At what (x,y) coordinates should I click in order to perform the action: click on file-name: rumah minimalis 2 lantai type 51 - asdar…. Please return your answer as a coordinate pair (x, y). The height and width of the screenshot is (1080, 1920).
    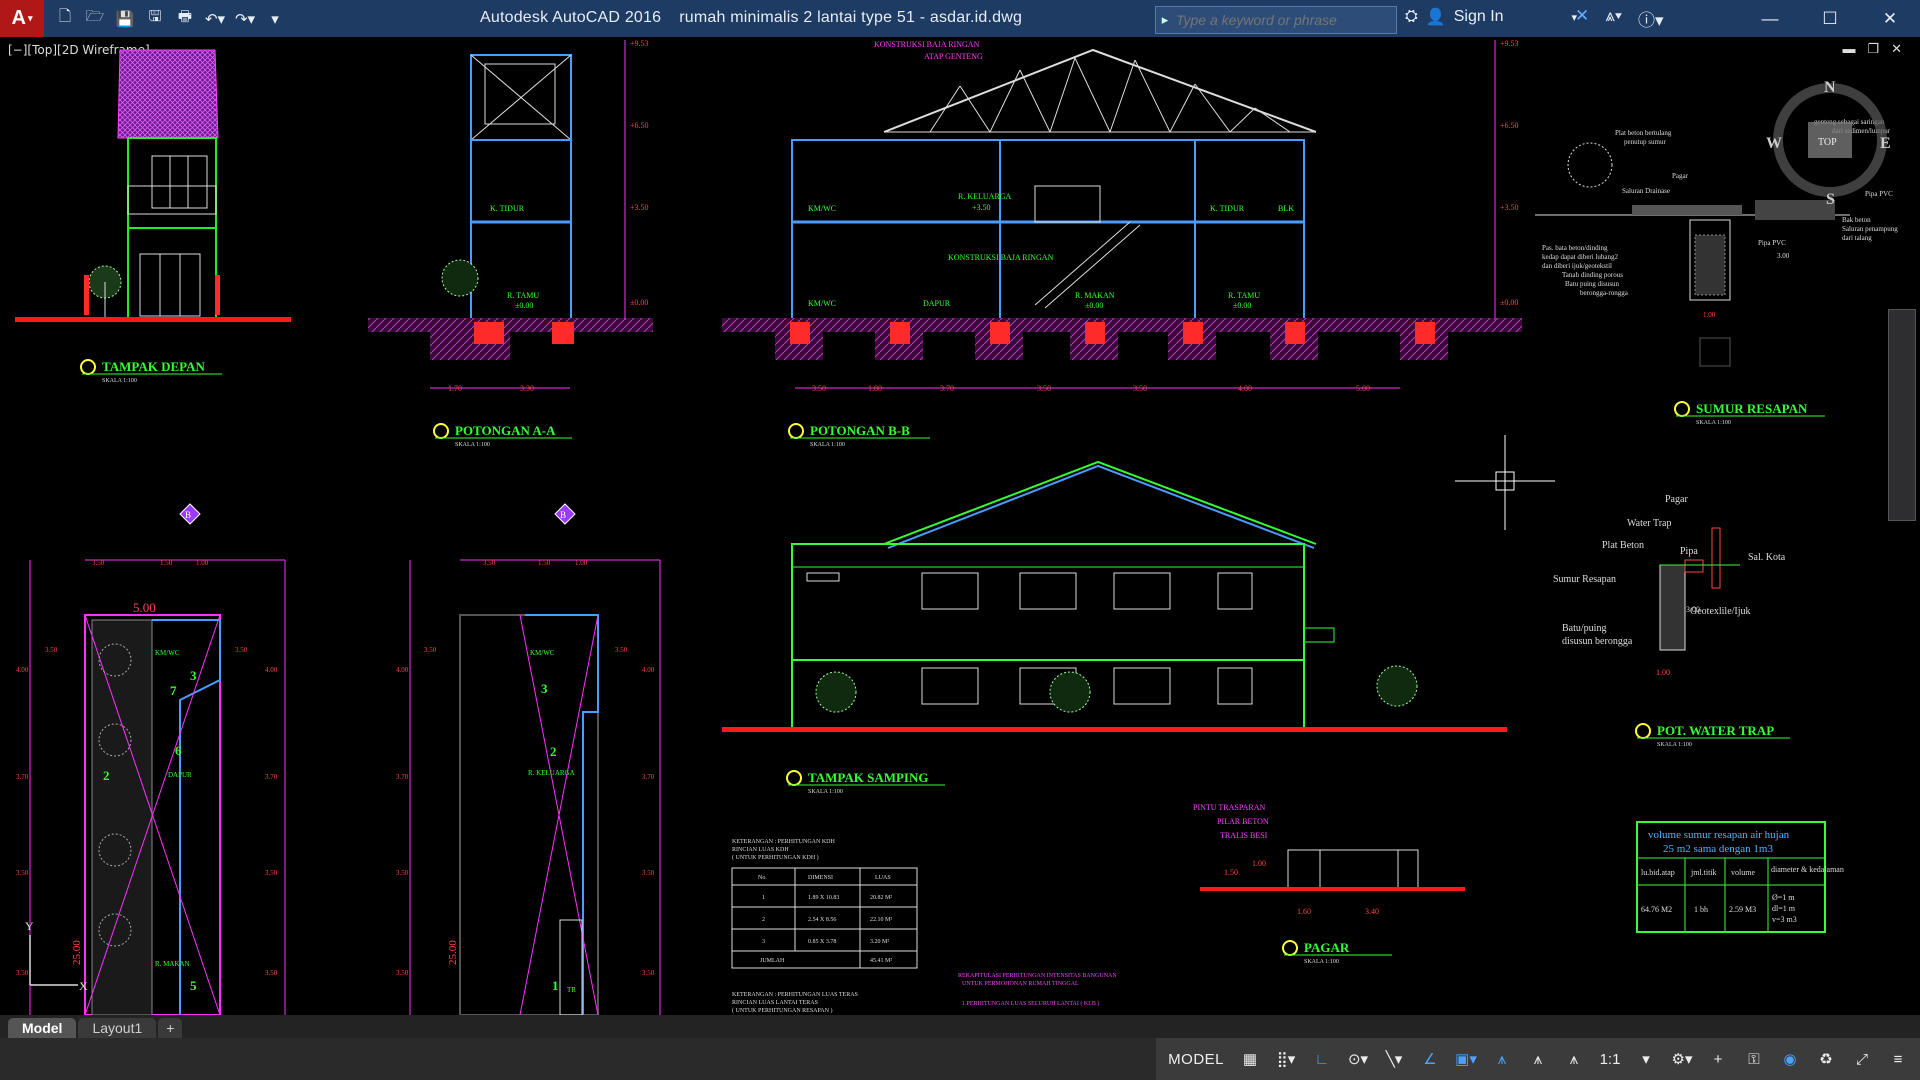
    Looking at the image, I should click on (851, 17).